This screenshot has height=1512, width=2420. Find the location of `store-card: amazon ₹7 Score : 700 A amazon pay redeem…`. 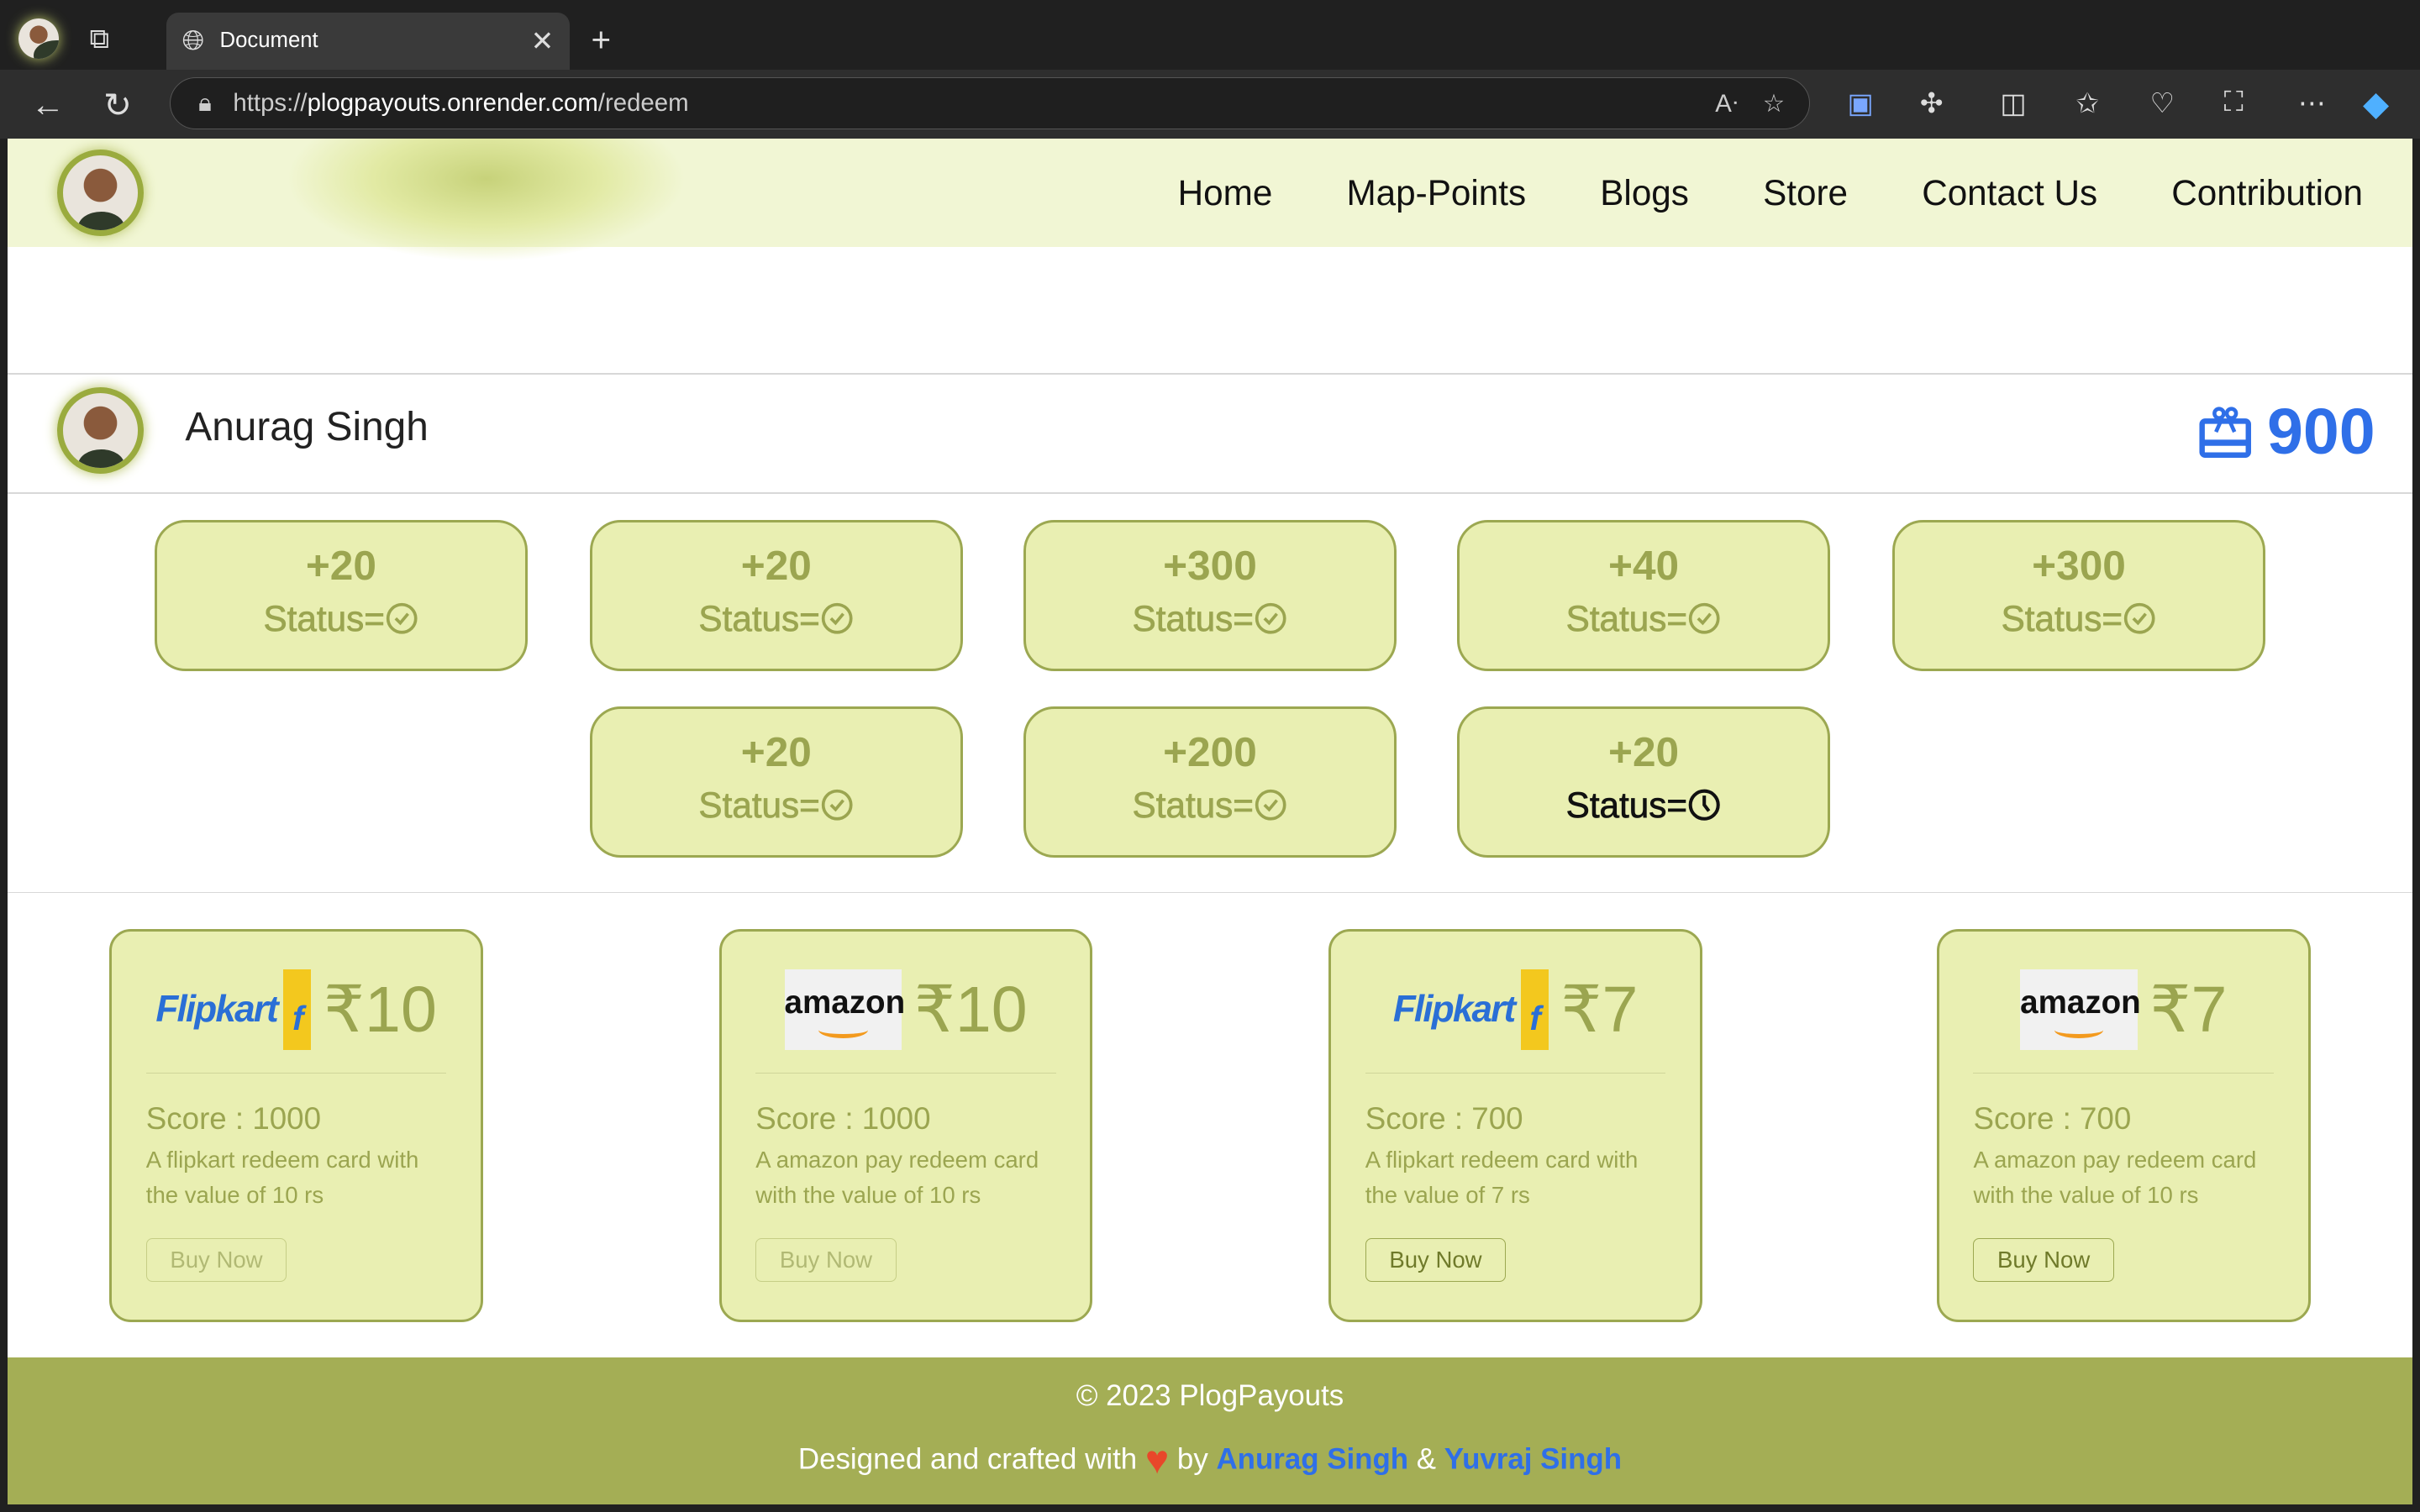

store-card: amazon ₹7 Score : 700 A amazon pay redeem… is located at coordinates (2124, 1125).